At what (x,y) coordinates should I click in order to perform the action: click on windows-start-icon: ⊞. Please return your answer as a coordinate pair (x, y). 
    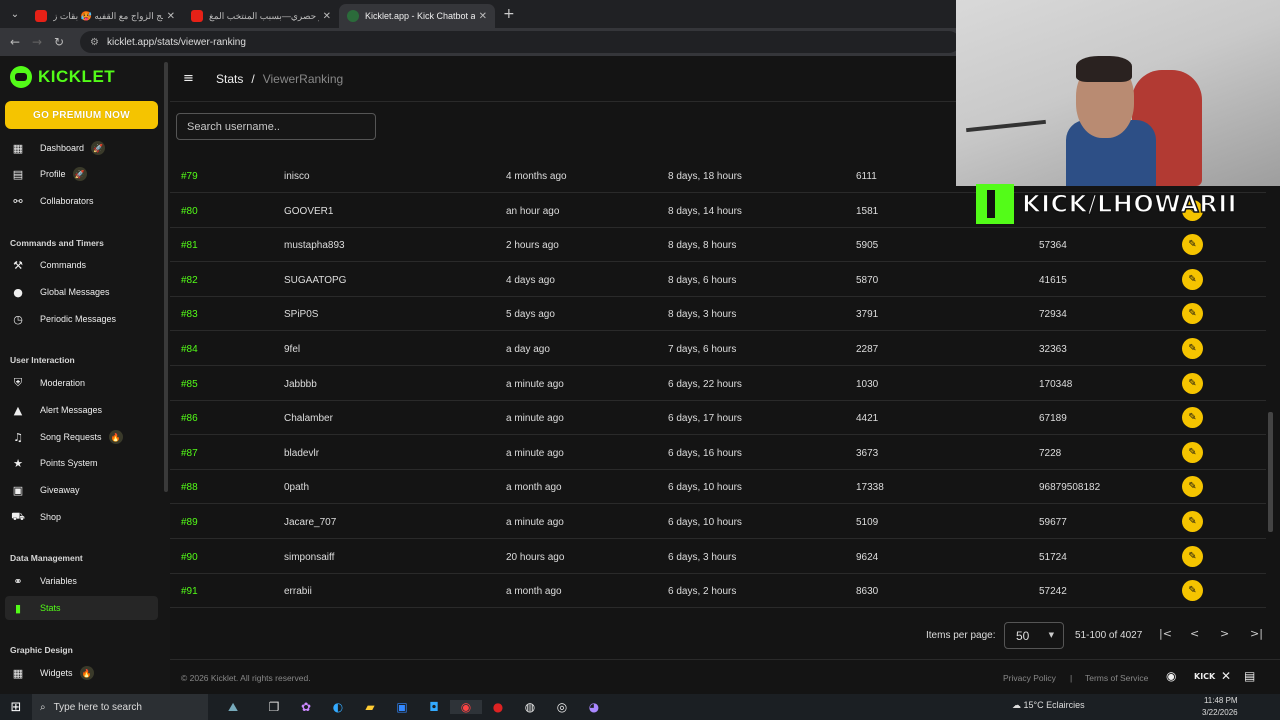
    Looking at the image, I should click on (16, 707).